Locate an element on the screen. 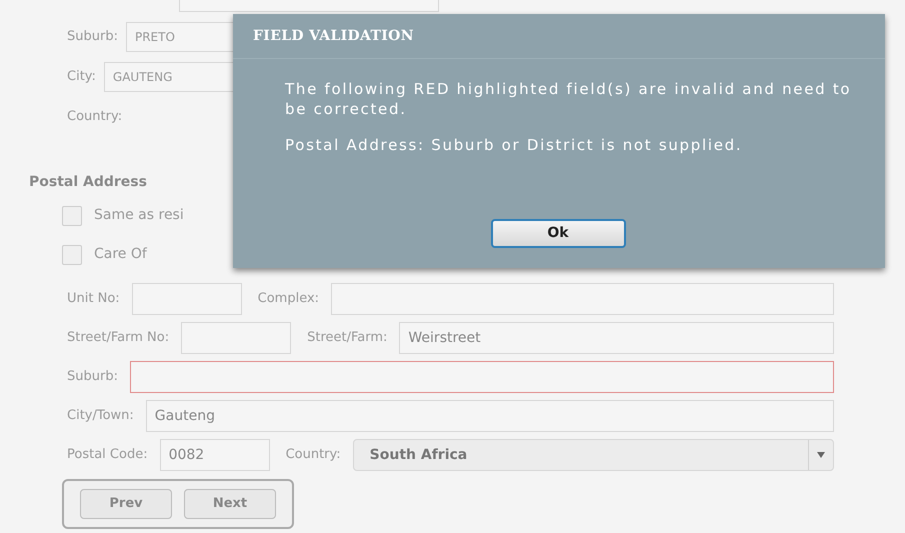 This screenshot has width=905, height=533. input-field: Weirstreet is located at coordinates (616, 338).